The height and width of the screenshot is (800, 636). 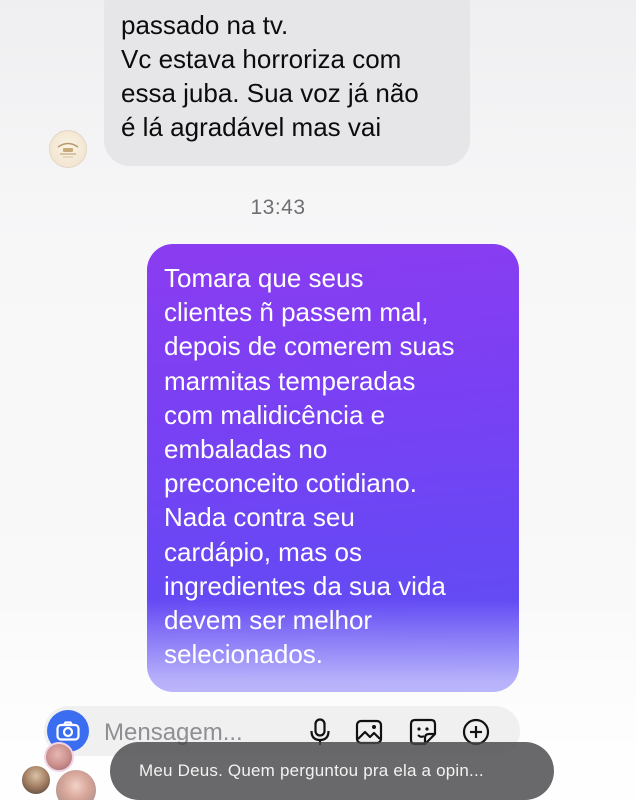 I want to click on incoming-message-line: é lá agradável mas vai, so click(x=251, y=127).